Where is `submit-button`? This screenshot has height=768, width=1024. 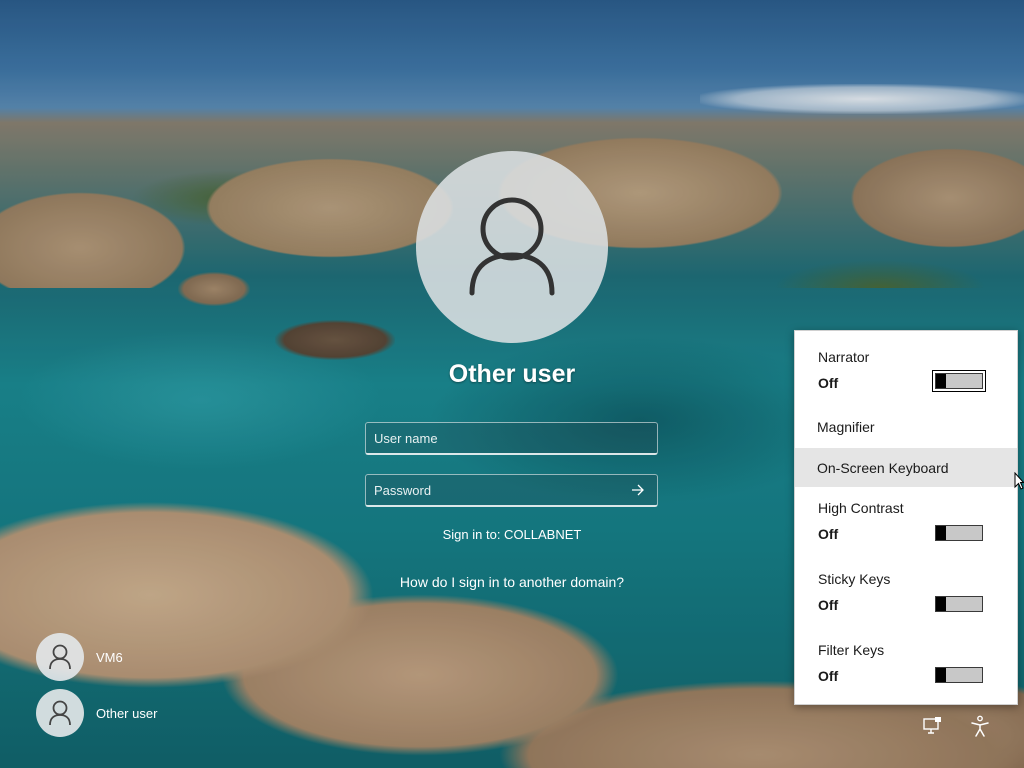
submit-button is located at coordinates (638, 491).